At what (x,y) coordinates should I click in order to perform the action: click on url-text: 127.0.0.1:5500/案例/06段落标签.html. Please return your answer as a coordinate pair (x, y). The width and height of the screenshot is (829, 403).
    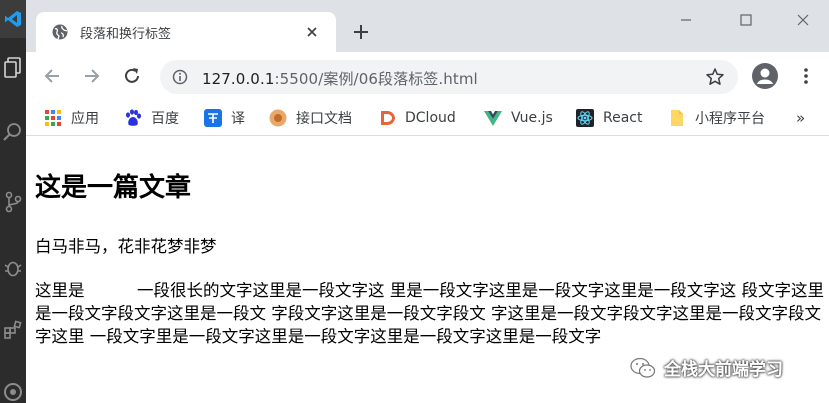
    Looking at the image, I should click on (340, 78).